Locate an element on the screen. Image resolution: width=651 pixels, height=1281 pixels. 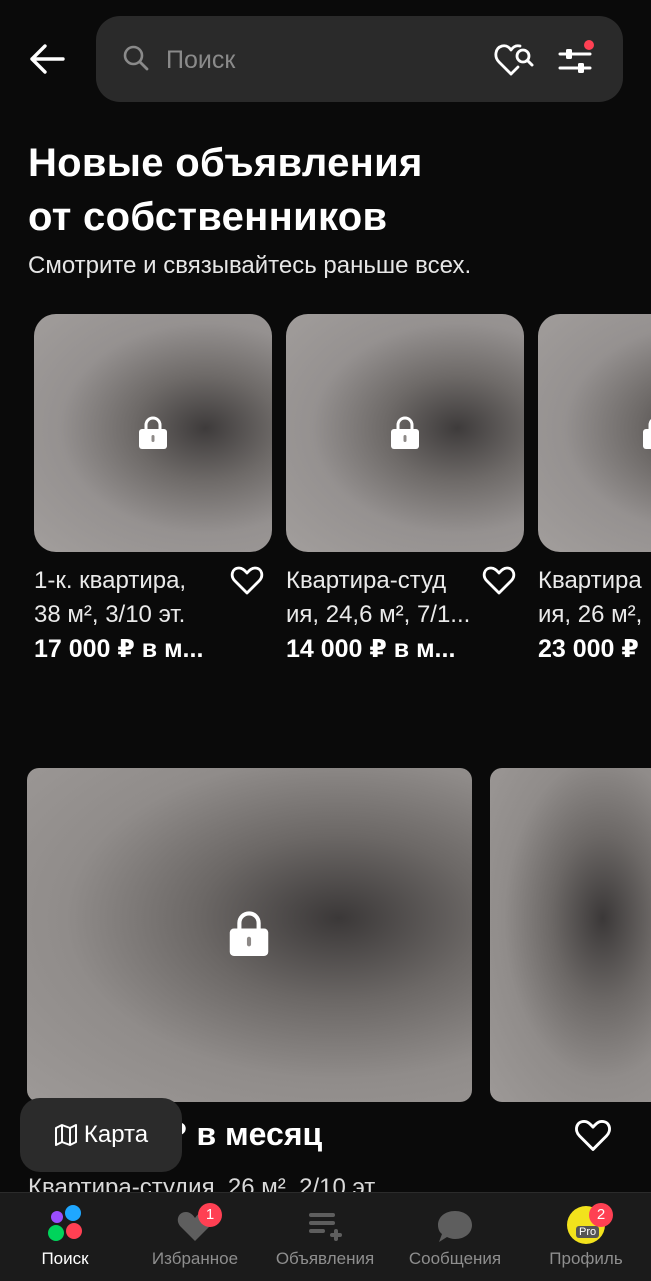
arrow-left-icon is located at coordinates (47, 59).